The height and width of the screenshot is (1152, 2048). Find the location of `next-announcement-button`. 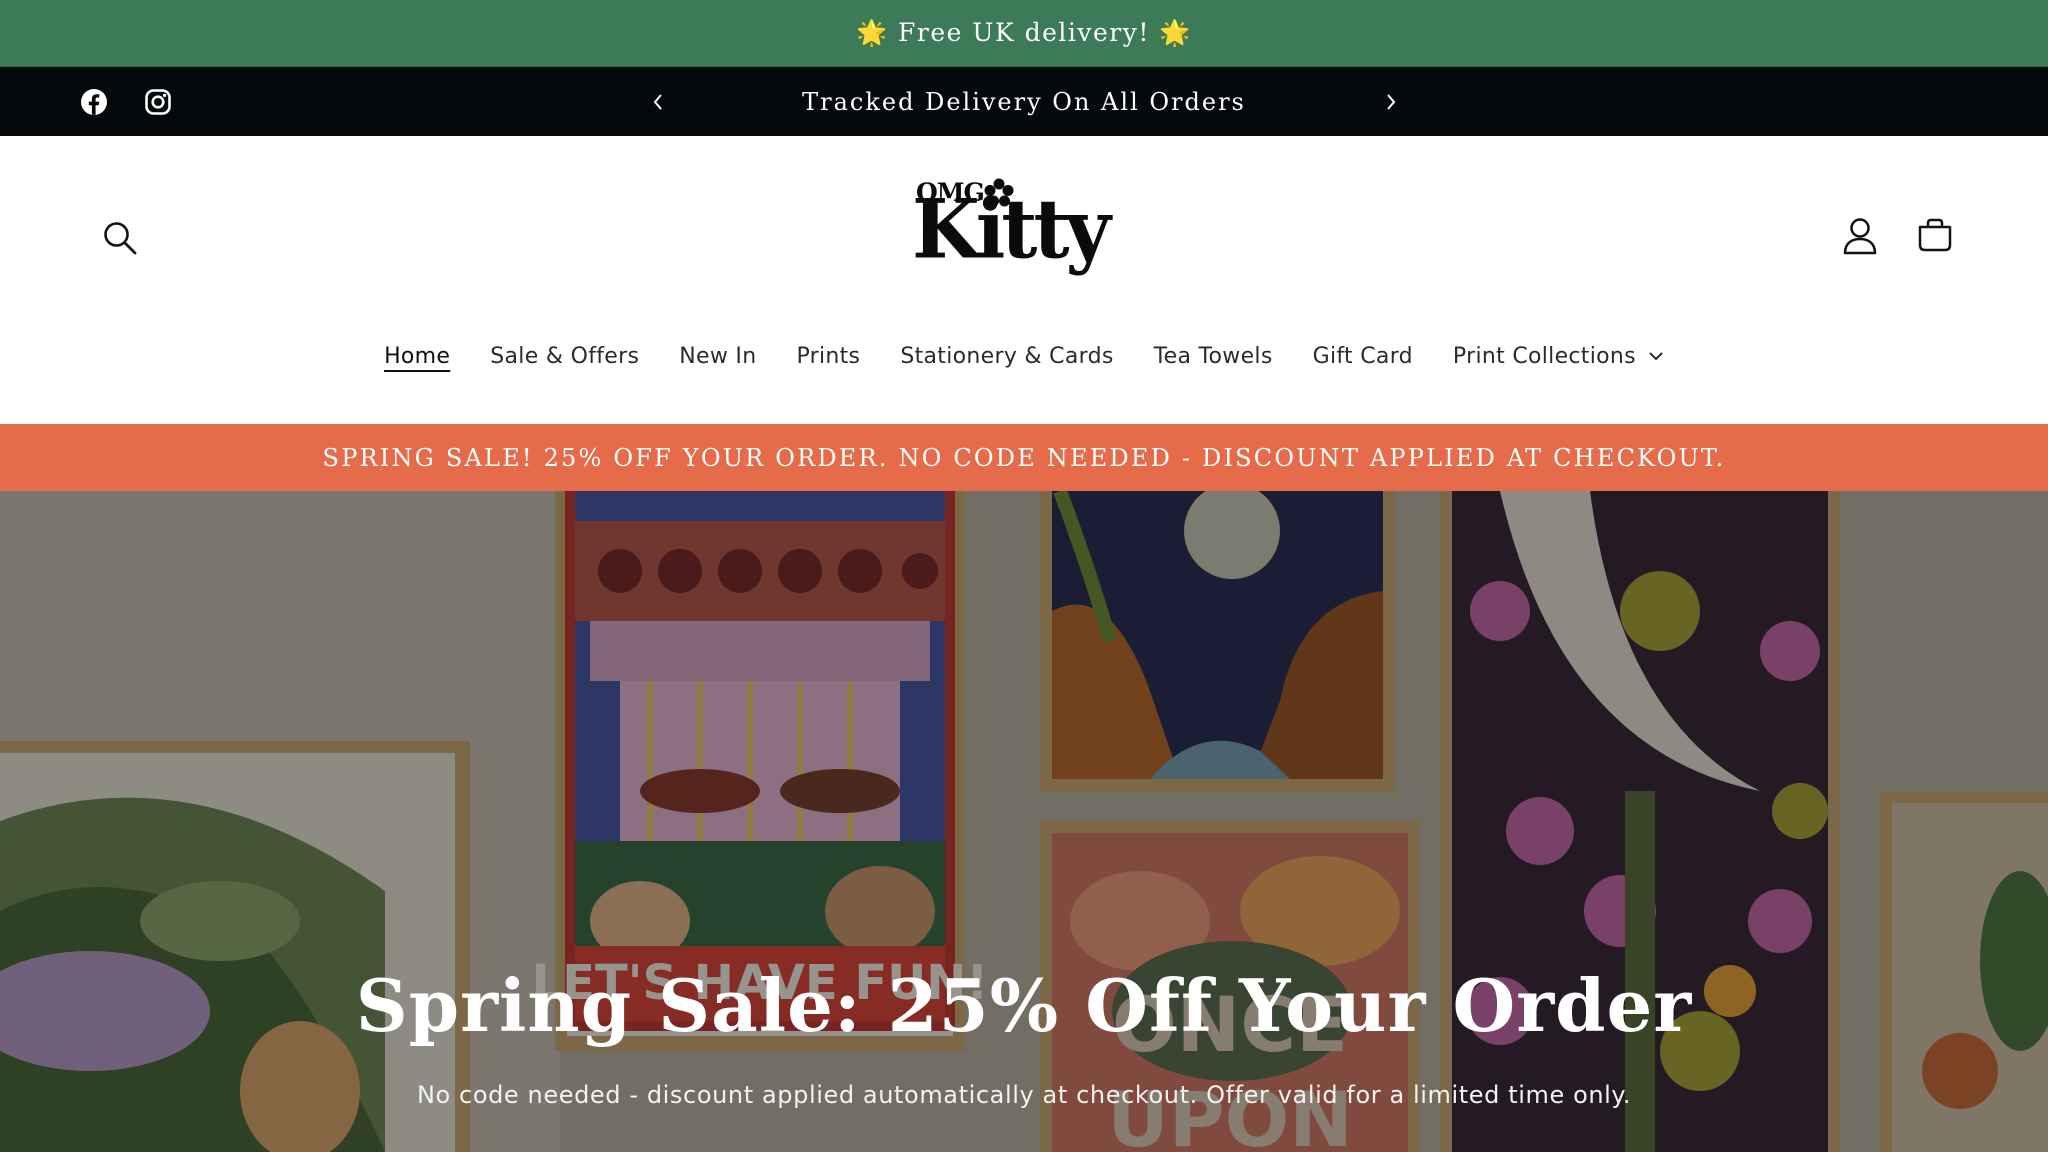

next-announcement-button is located at coordinates (1391, 101).